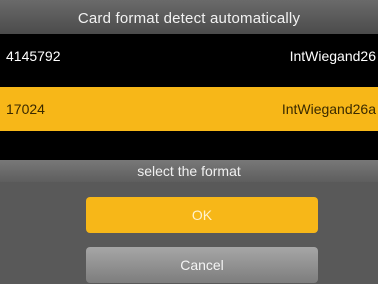 The height and width of the screenshot is (284, 378). Describe the element at coordinates (328, 109) in the screenshot. I see `card-format: IntWiegand26a` at that location.